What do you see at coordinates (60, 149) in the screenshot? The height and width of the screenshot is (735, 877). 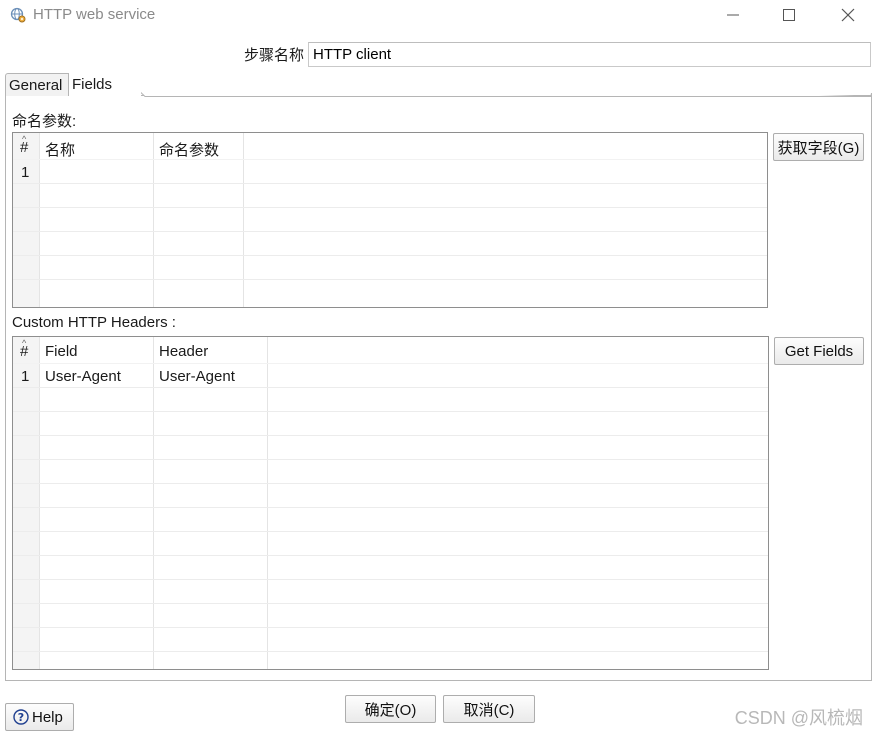 I see `column-header-name: 名称` at bounding box center [60, 149].